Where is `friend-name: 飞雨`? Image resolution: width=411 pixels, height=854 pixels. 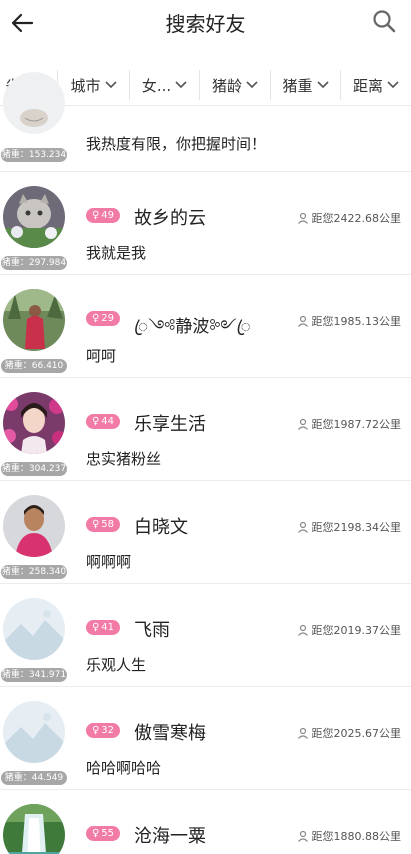 friend-name: 飞雨 is located at coordinates (152, 630).